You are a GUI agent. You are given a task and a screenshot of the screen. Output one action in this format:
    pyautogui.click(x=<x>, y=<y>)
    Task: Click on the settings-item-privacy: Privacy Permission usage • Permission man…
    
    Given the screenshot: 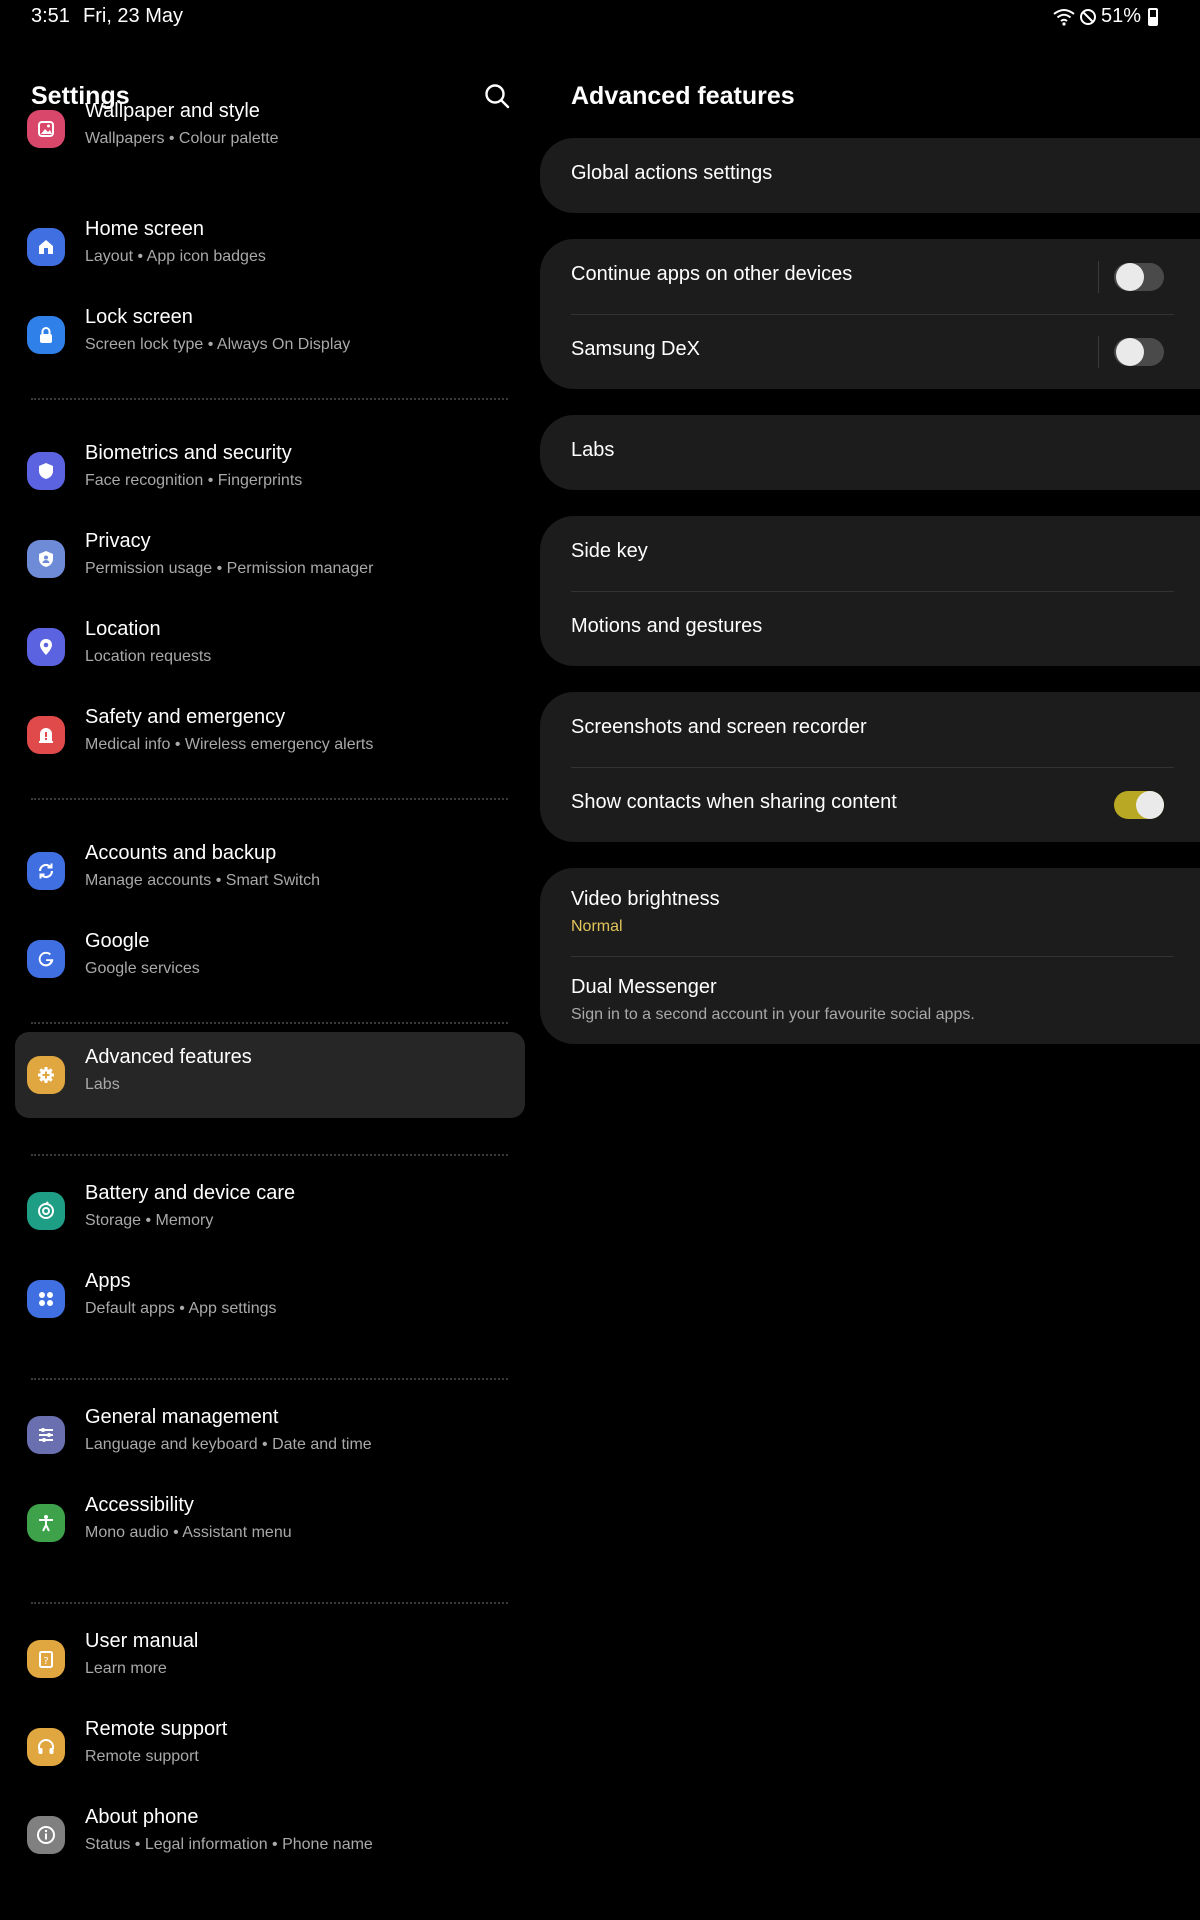 What is the action you would take?
    pyautogui.click(x=270, y=559)
    